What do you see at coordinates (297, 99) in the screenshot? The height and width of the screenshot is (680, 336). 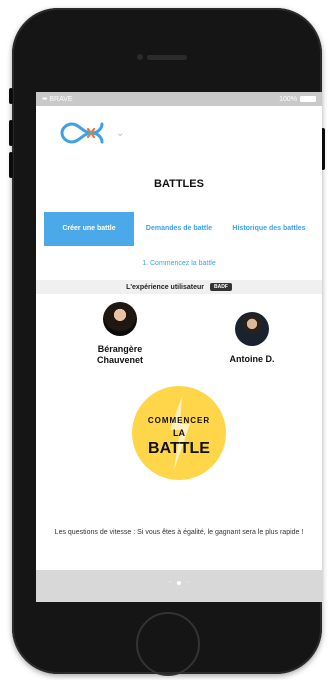 I see `battery: 100%` at bounding box center [297, 99].